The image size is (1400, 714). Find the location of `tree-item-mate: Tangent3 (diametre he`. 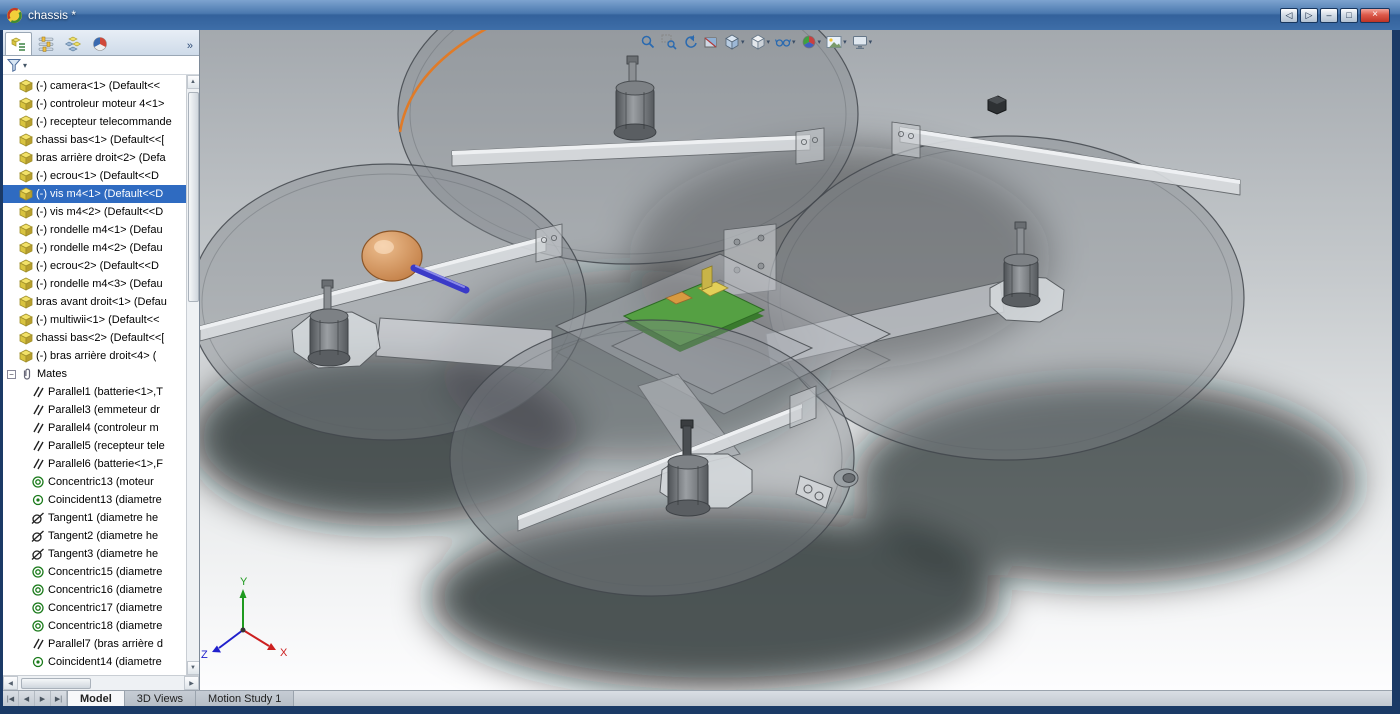

tree-item-mate: Tangent3 (diametre he is located at coordinates (94, 554).